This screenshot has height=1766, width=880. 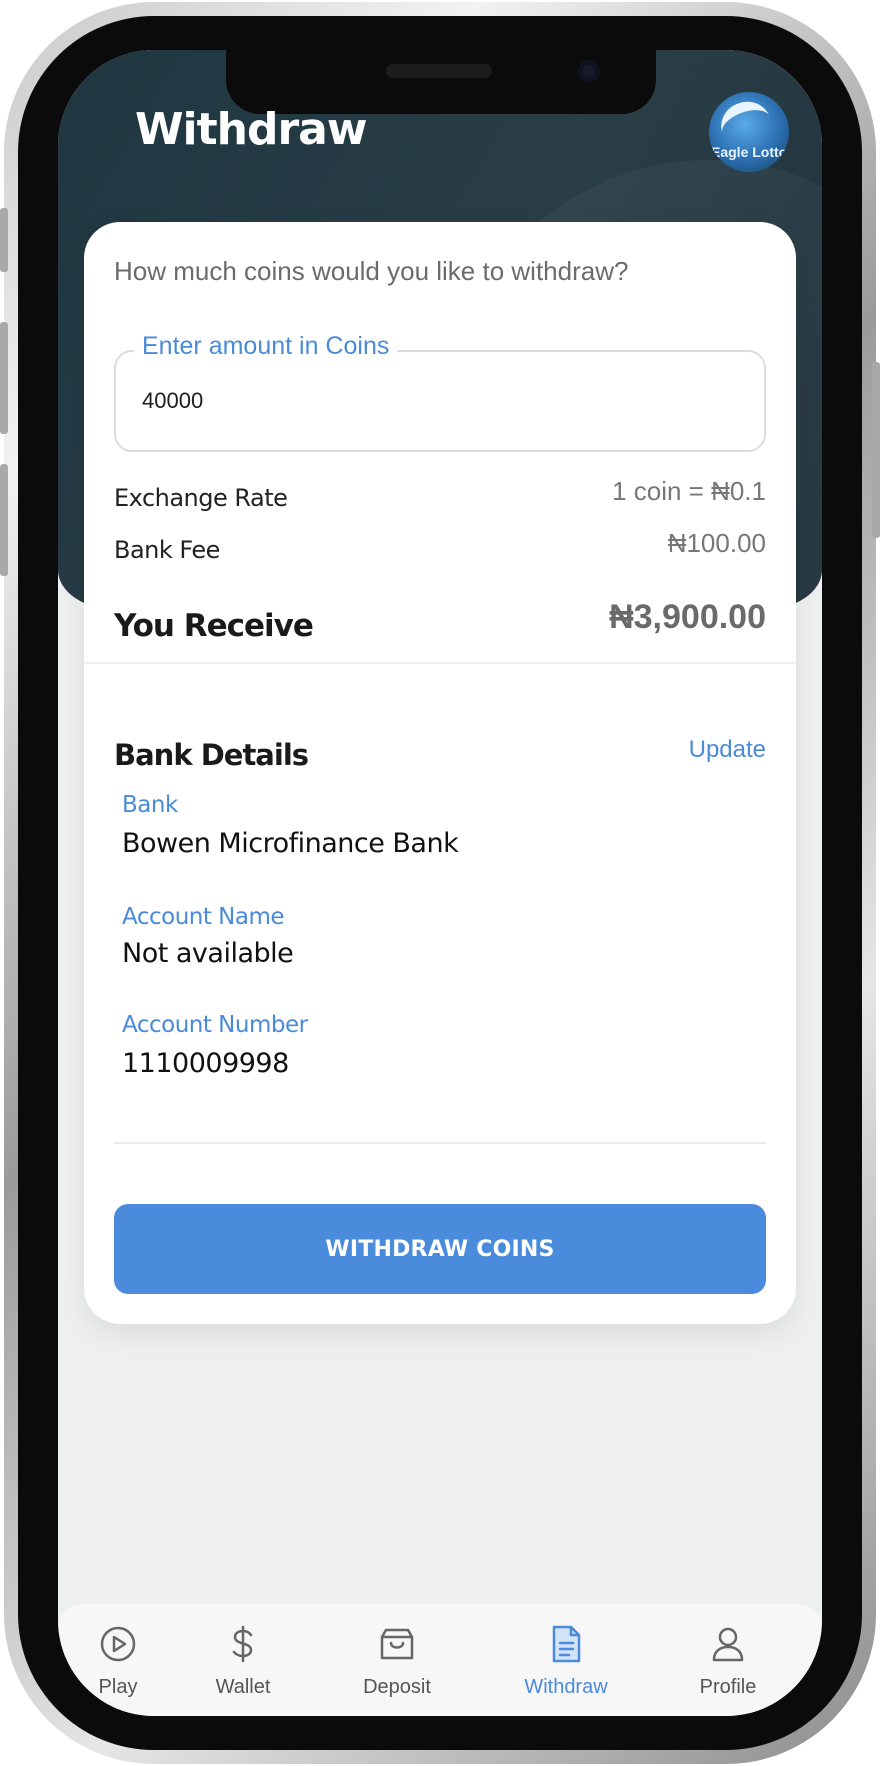 I want to click on shopping-bag-icon, so click(x=397, y=1644).